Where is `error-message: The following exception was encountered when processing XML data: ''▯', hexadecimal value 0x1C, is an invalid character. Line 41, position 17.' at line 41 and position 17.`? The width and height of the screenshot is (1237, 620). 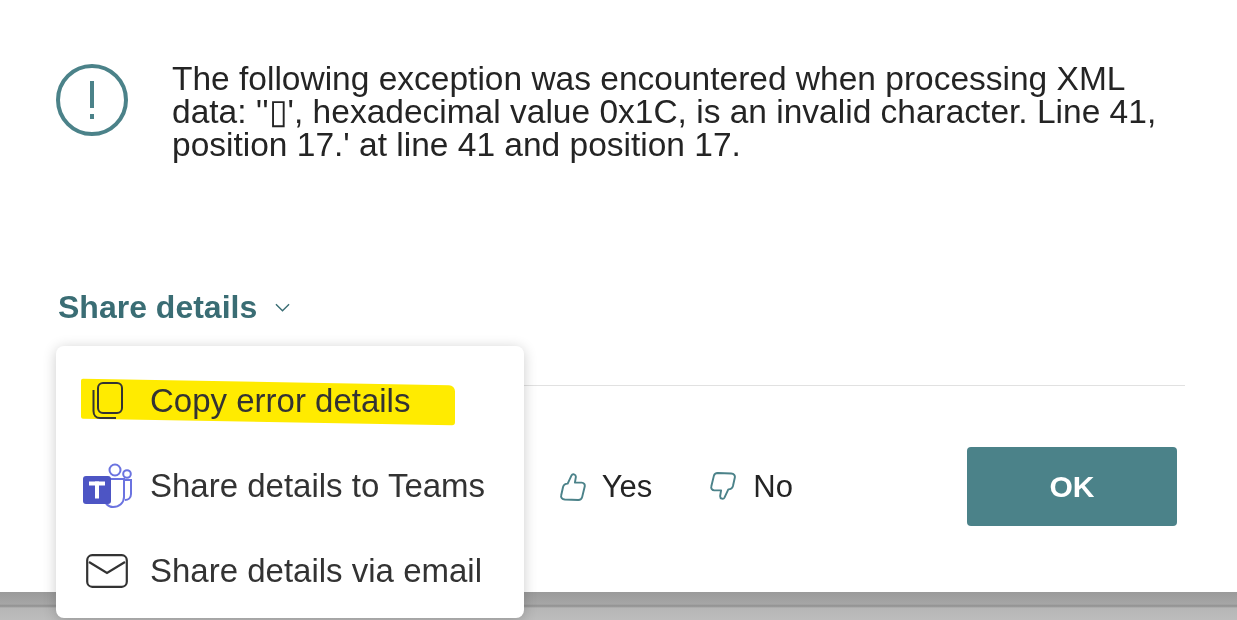 error-message: The following exception was encountered when processing XML data: ''▯', hexadecimal value 0x1C, is an invalid character. Line 41, position 17.' at line 41 and position 17. is located at coordinates (665, 111).